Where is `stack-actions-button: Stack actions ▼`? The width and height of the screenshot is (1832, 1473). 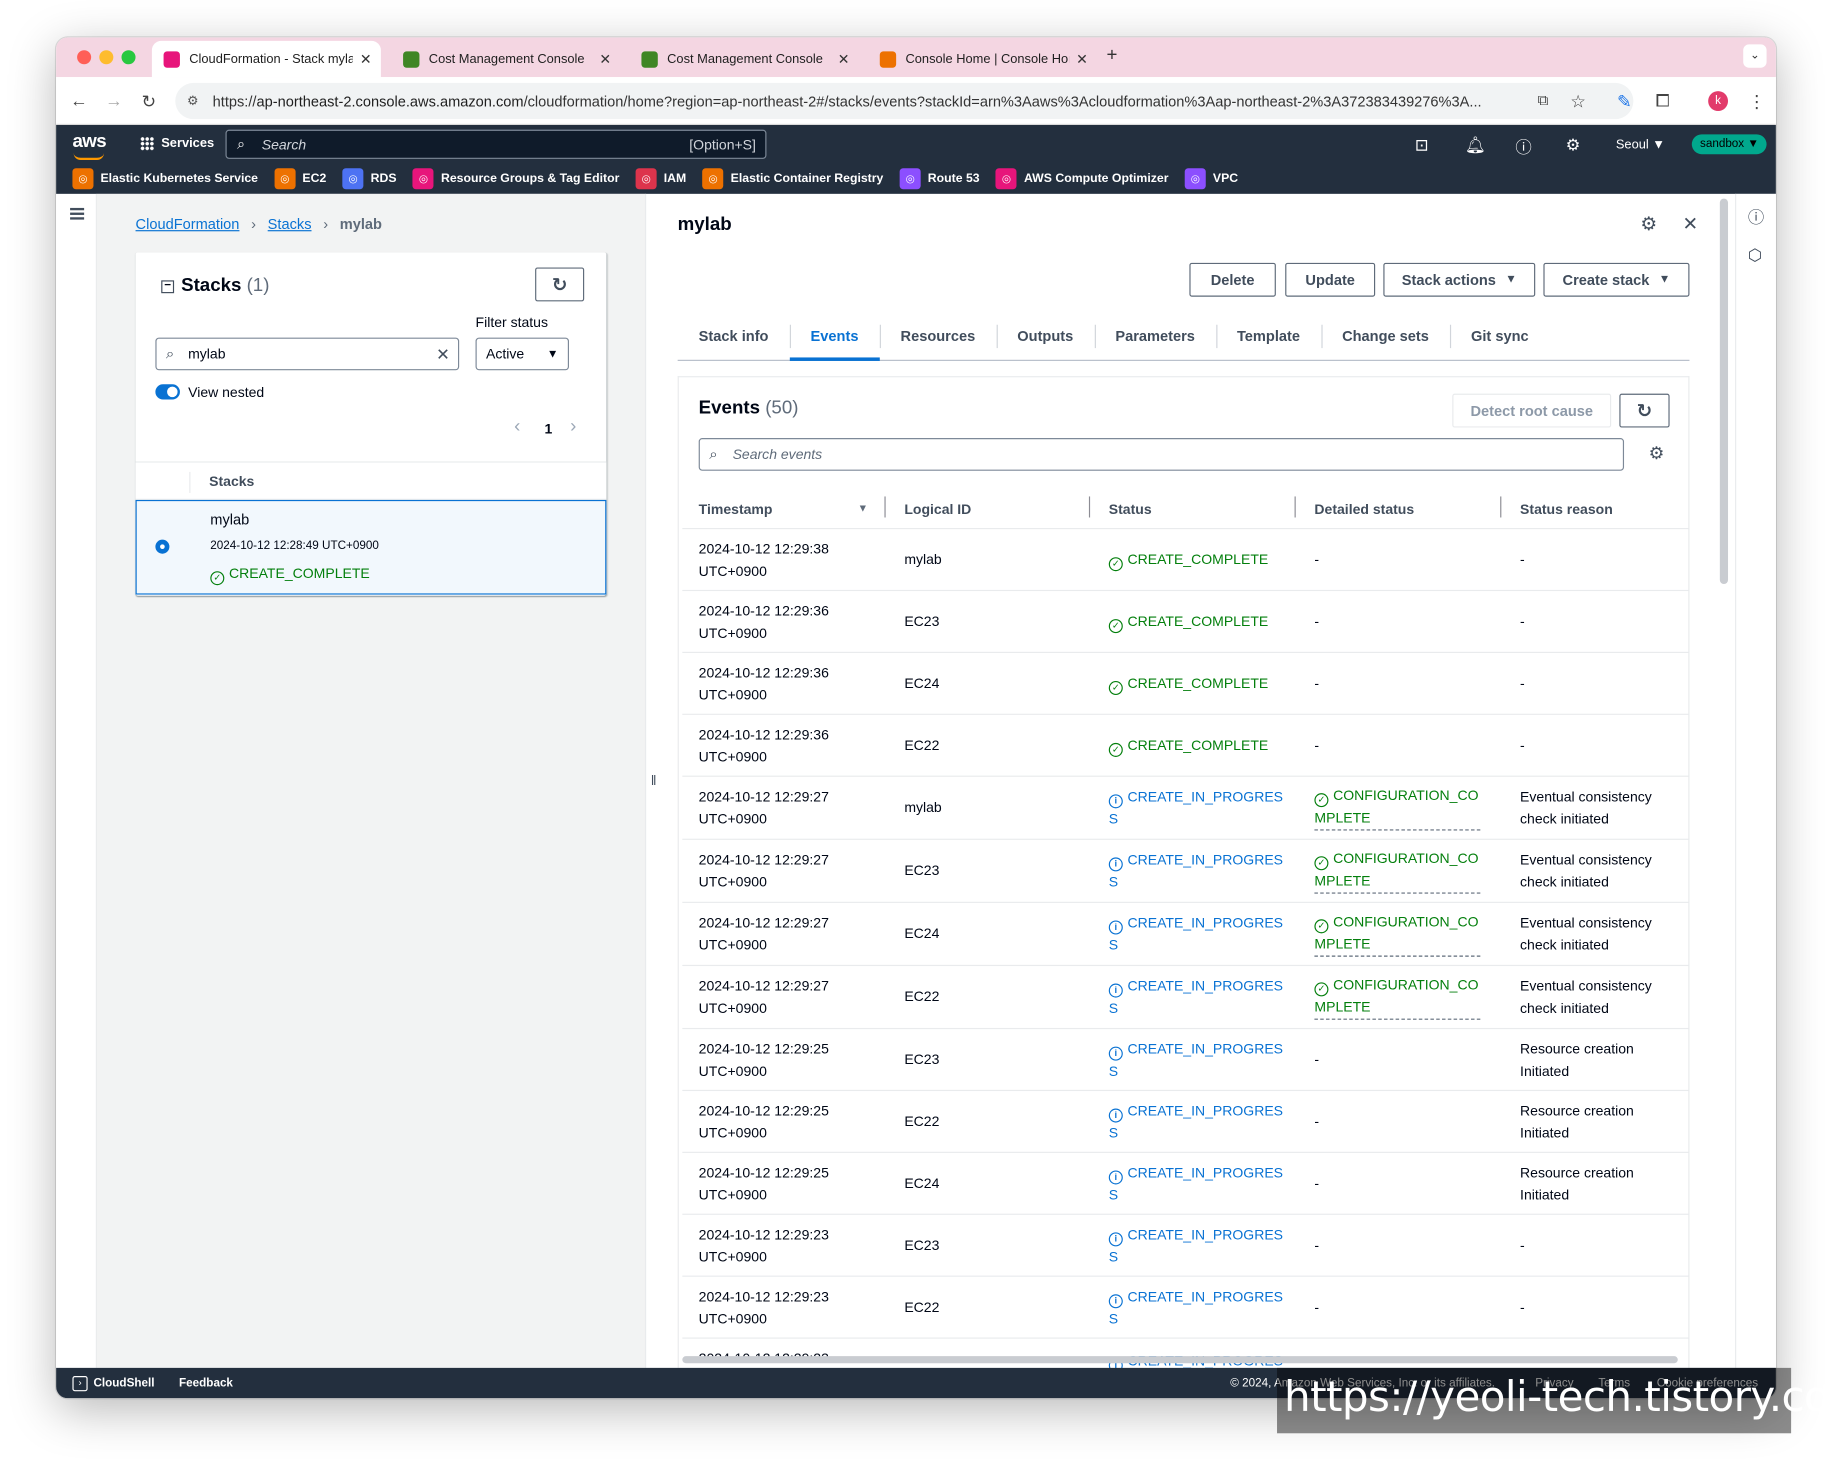
stack-actions-button: Stack actions ▼ is located at coordinates (1459, 279).